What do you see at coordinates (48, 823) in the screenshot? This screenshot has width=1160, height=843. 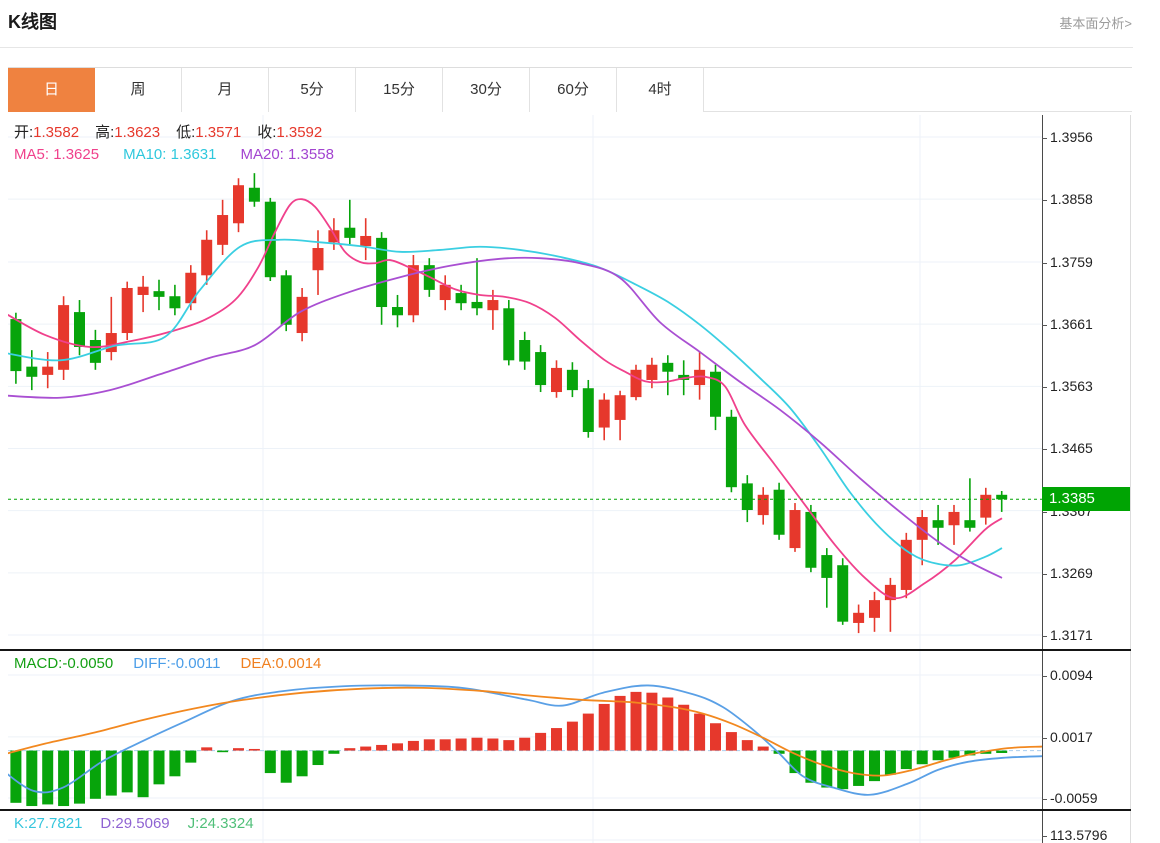 I see `kdj-k-value: K:27.7821` at bounding box center [48, 823].